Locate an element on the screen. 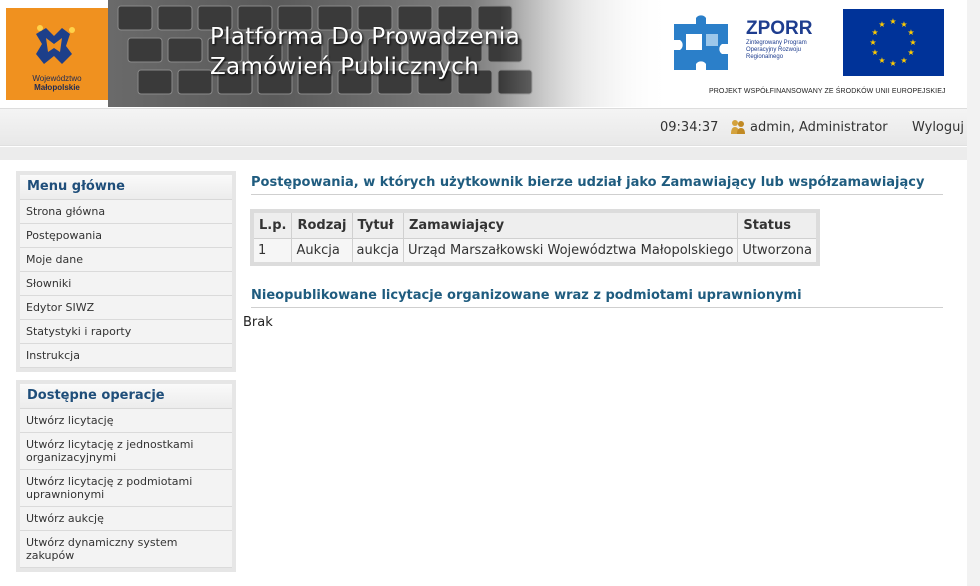  header-separator is located at coordinates (483, 153).